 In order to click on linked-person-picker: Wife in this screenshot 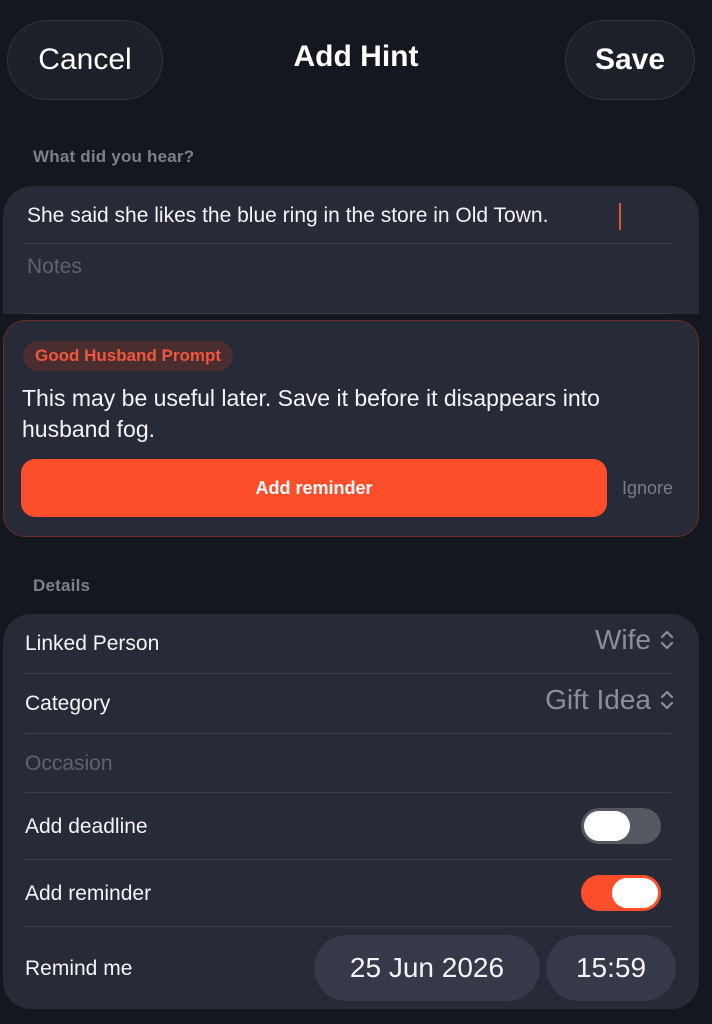, I will do `click(635, 640)`.